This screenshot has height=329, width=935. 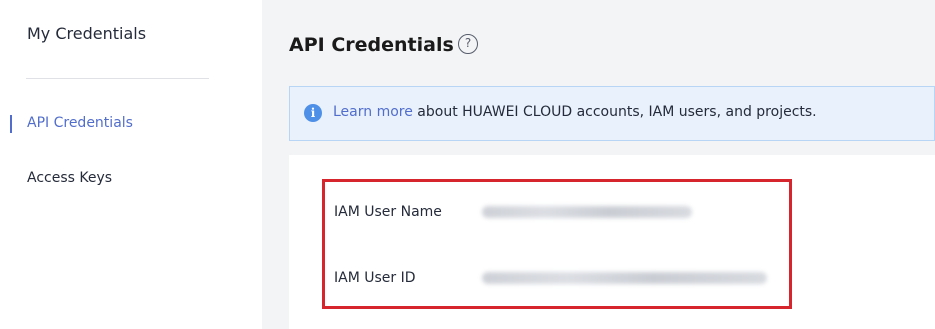 What do you see at coordinates (117, 78) in the screenshot?
I see `sidebar-divider` at bounding box center [117, 78].